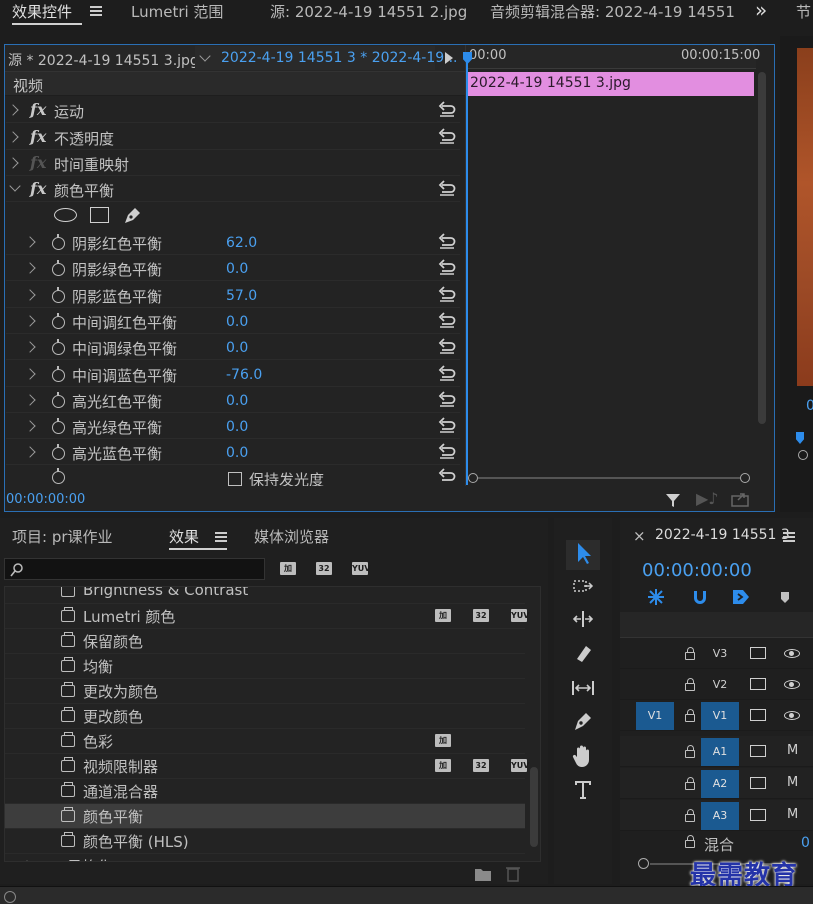 The image size is (813, 904). Describe the element at coordinates (45, 499) in the screenshot. I see `current-timecode: 00:00:00:00` at that location.